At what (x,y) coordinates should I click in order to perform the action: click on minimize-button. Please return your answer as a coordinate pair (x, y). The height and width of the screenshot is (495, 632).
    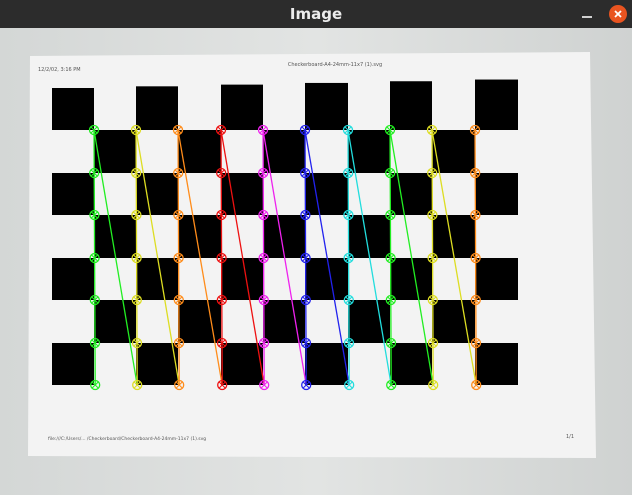
    Looking at the image, I should click on (588, 14).